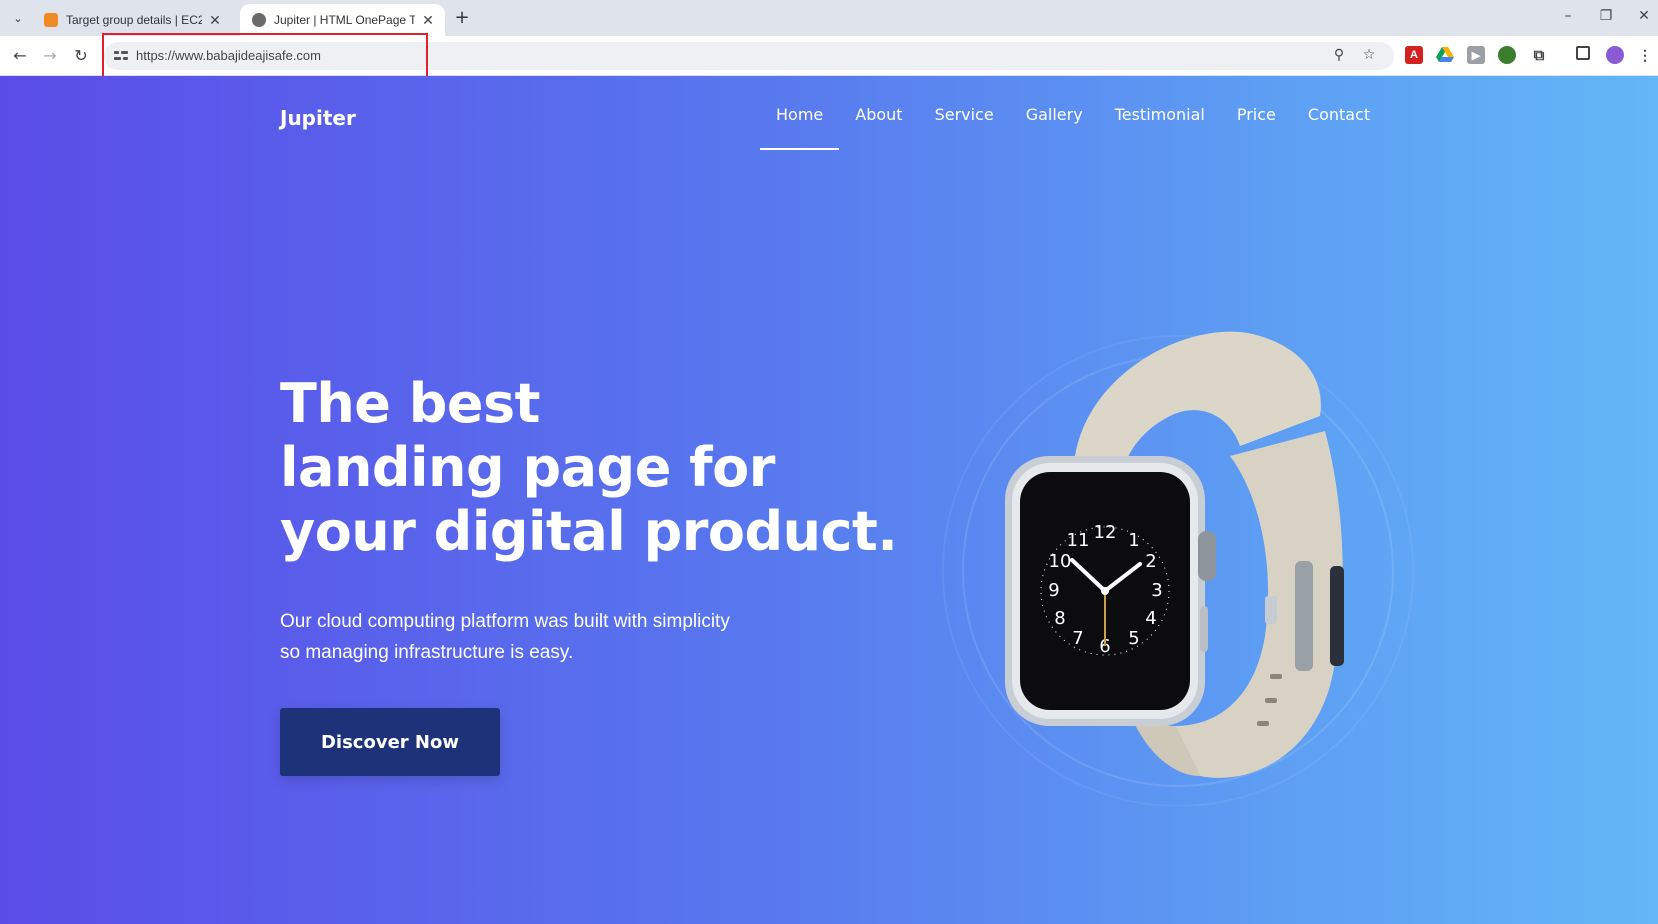 This screenshot has width=1658, height=924. I want to click on tab-title: Jupiter | HTML OnePage Templ, so click(344, 20).